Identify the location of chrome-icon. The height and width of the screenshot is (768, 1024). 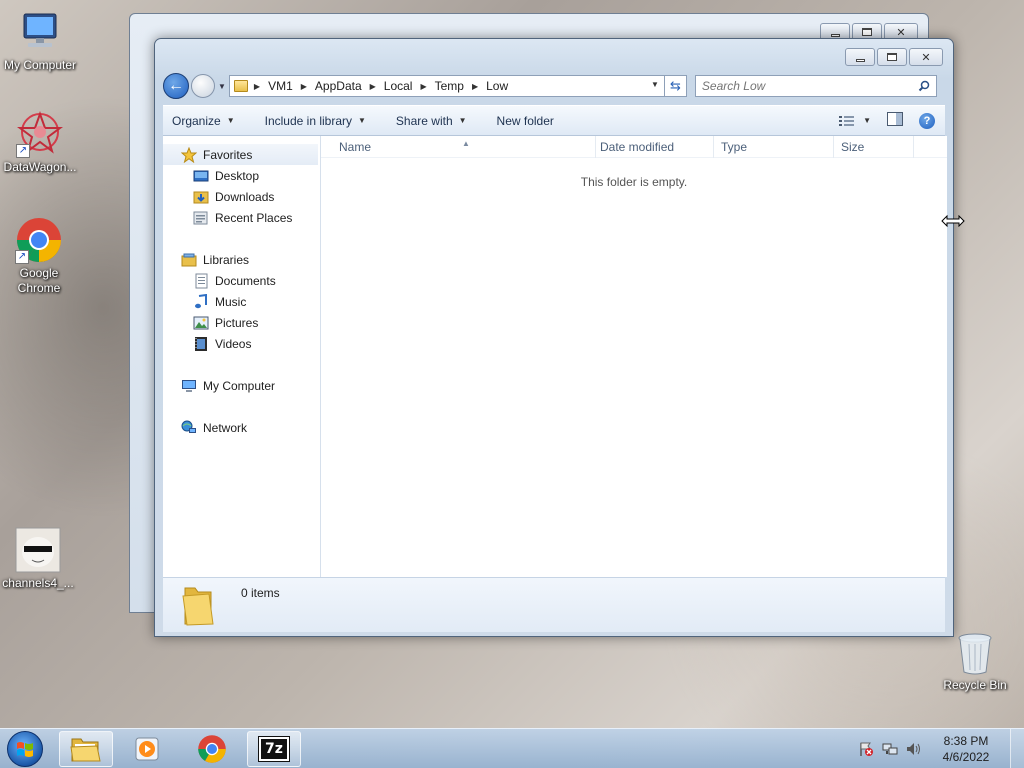
(212, 749).